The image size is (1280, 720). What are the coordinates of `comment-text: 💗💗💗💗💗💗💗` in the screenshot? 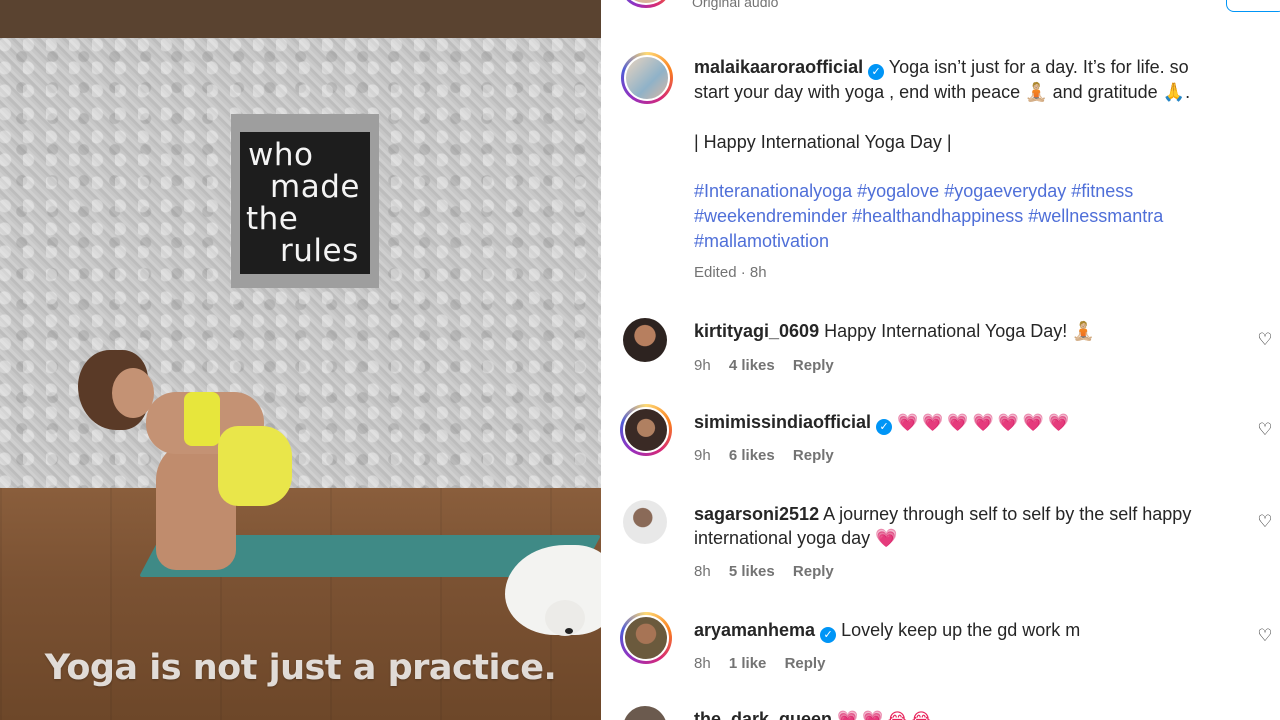 It's located at (985, 422).